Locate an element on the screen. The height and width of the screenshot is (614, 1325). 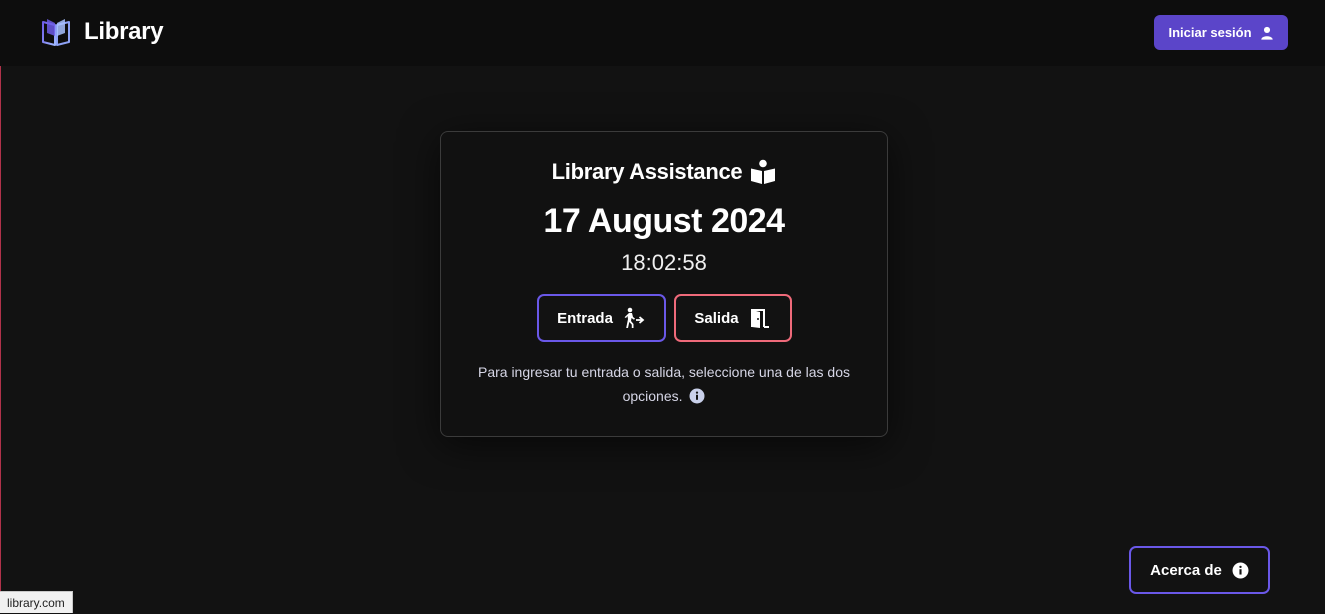
navbar: Library Iniciar sesión is located at coordinates (662, 33).